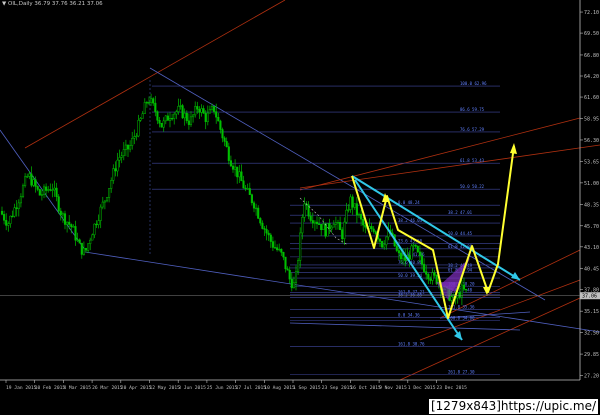 The image size is (600, 415). Describe the element at coordinates (410, 220) in the screenshot. I see `fib-label: 38.2 46.03` at that location.